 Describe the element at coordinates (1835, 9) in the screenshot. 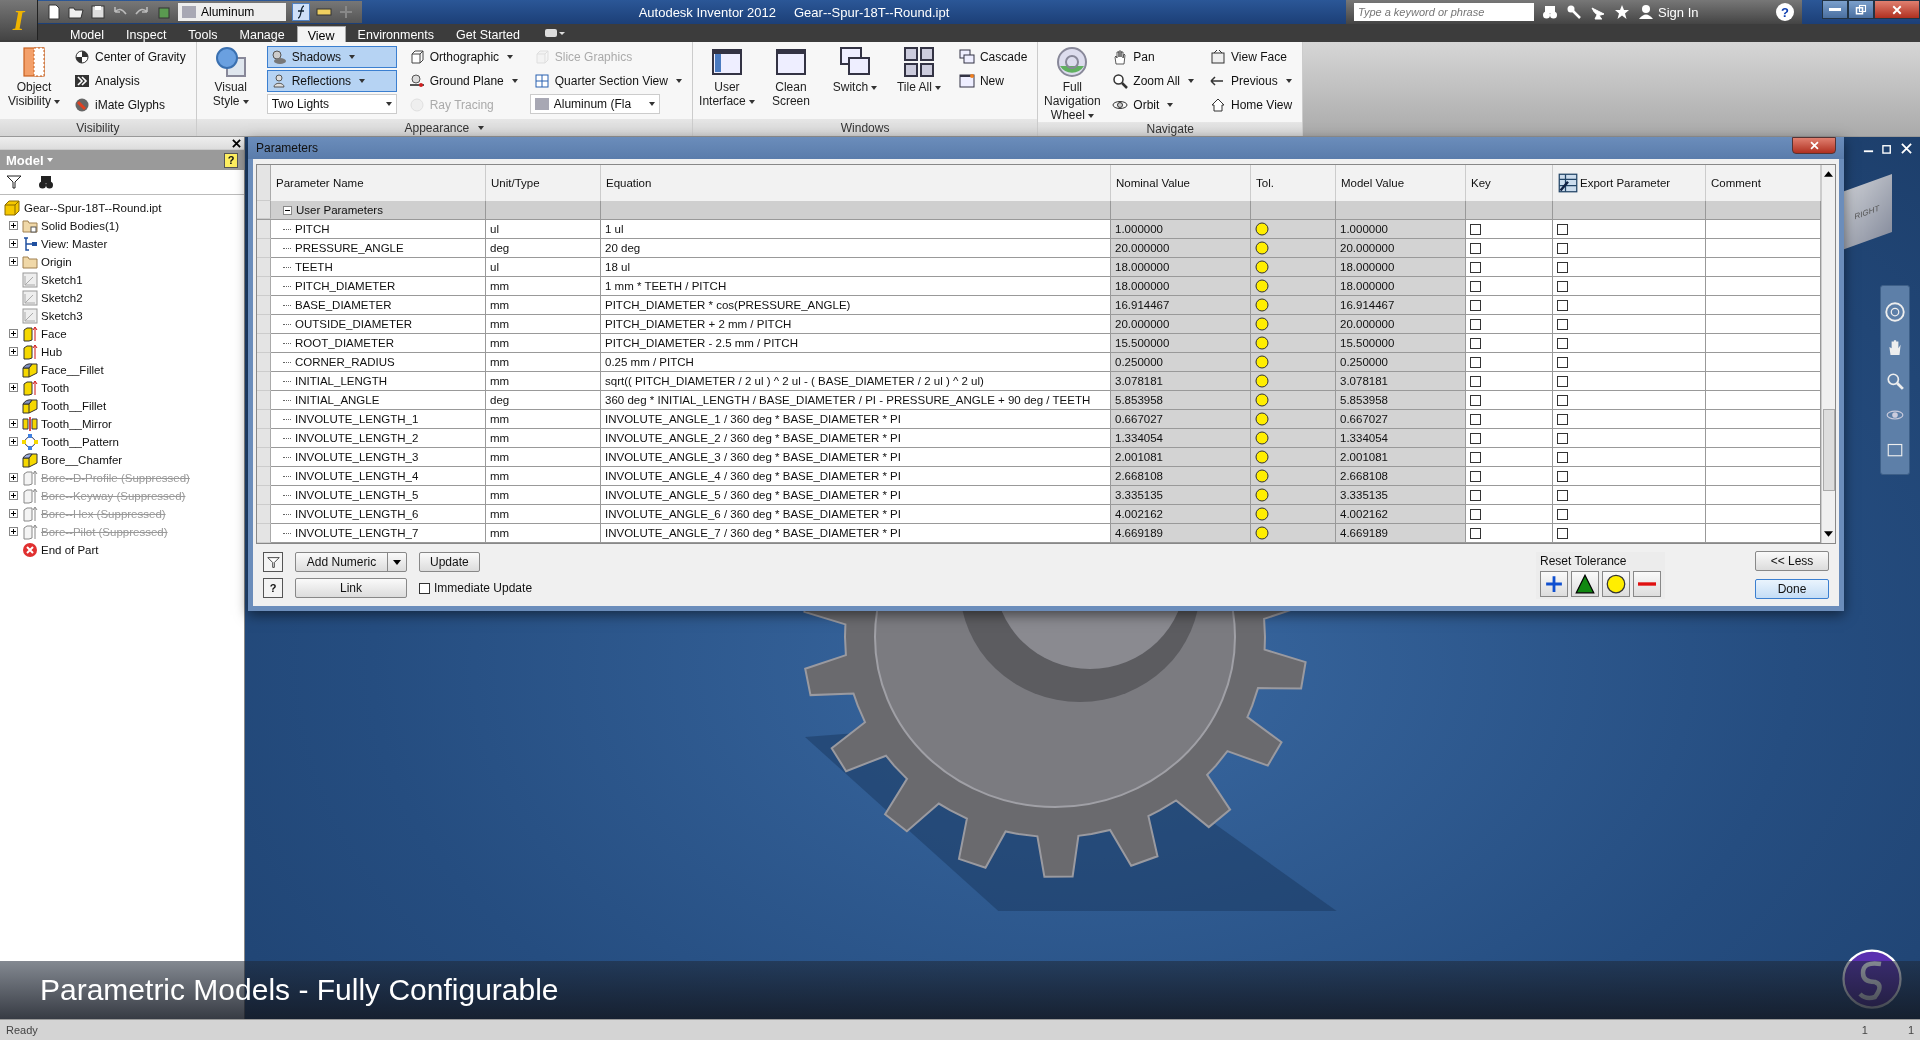

I see `minimize-button` at that location.